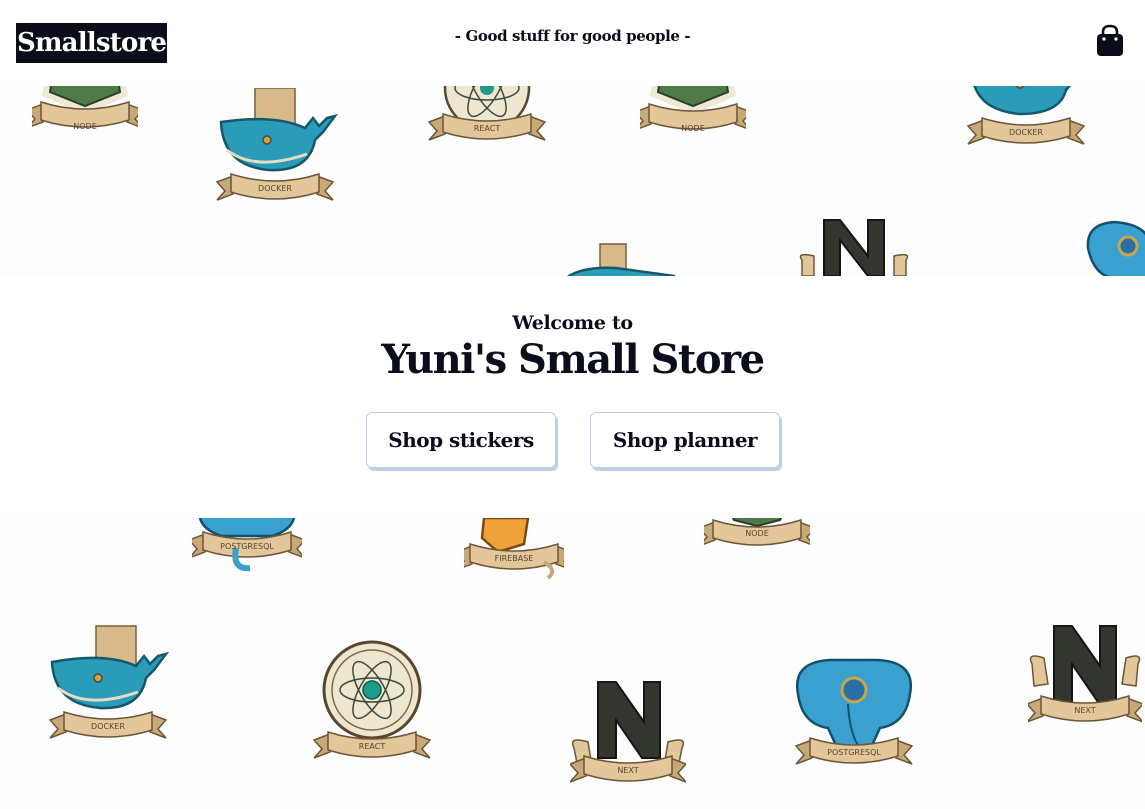 The width and height of the screenshot is (1145, 809). What do you see at coordinates (572, 323) in the screenshot?
I see `hero-welcome: Welcome to` at bounding box center [572, 323].